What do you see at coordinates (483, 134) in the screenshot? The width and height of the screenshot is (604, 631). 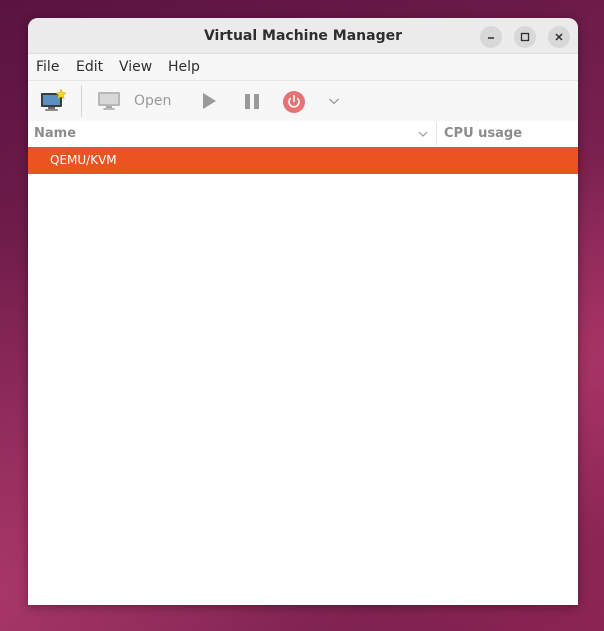 I see `column-header-cpu-usage: CPU usage` at bounding box center [483, 134].